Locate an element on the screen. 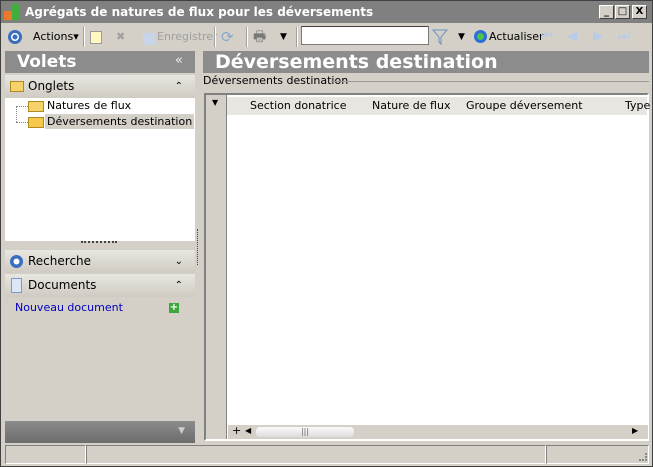 This screenshot has height=467, width=653. section-onglets: Onglets ⌃ is located at coordinates (100, 86).